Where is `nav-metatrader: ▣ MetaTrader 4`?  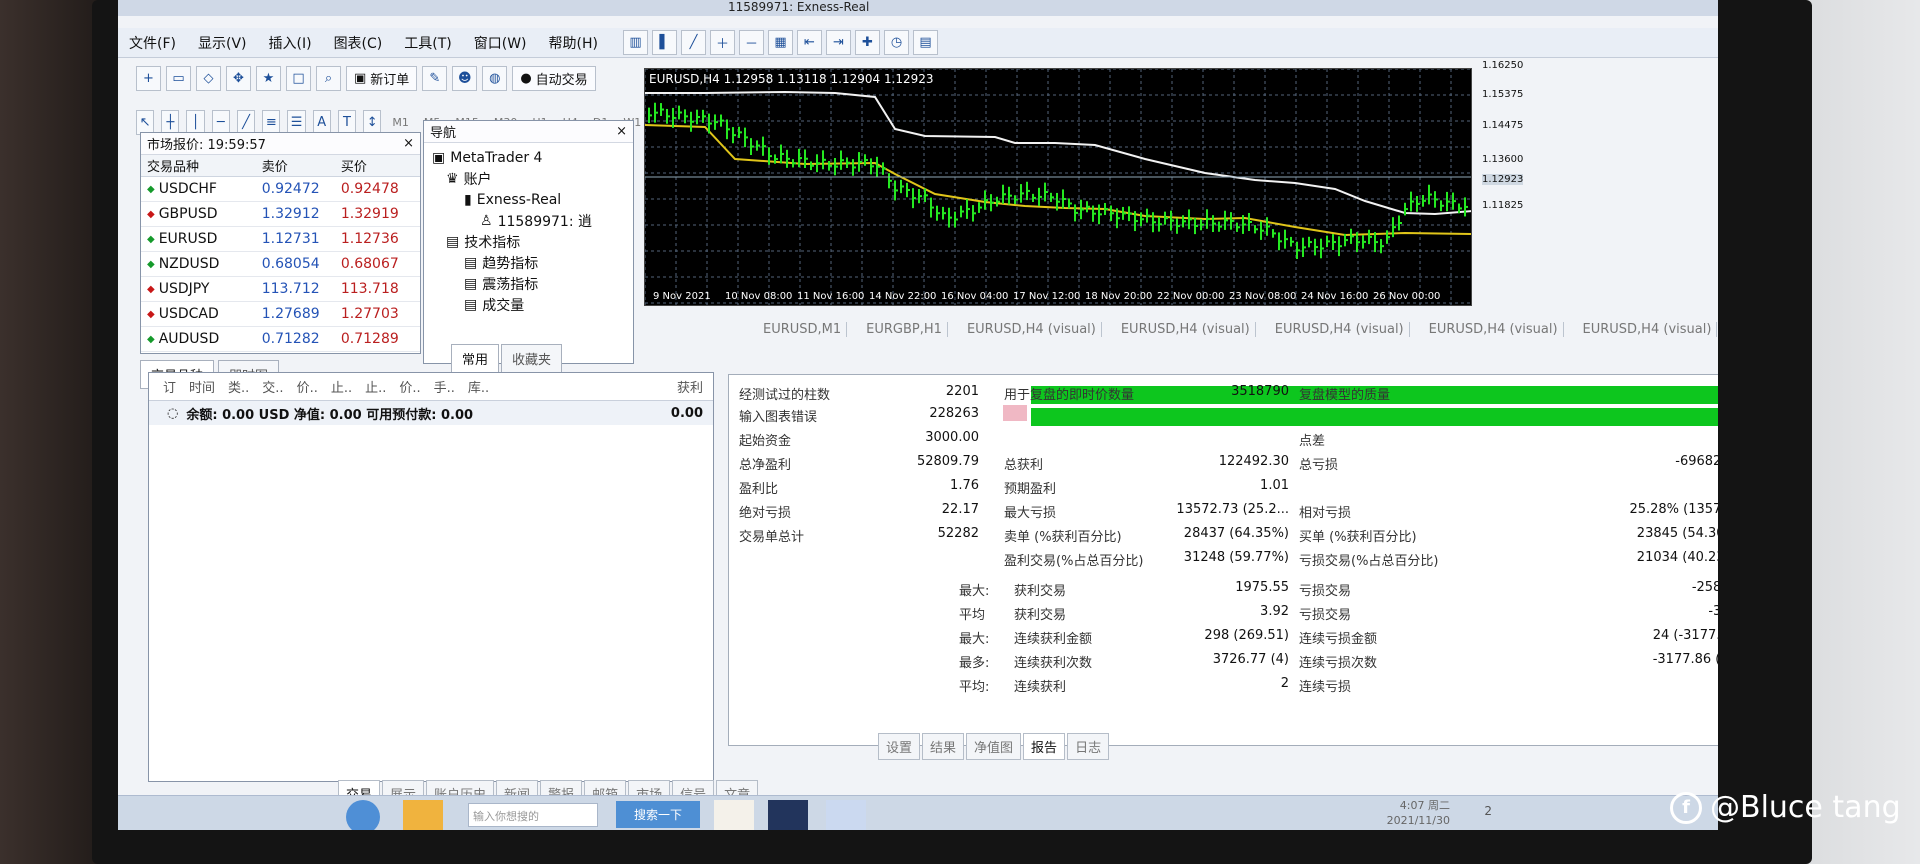
nav-metatrader: ▣ MetaTrader 4 is located at coordinates (528, 157).